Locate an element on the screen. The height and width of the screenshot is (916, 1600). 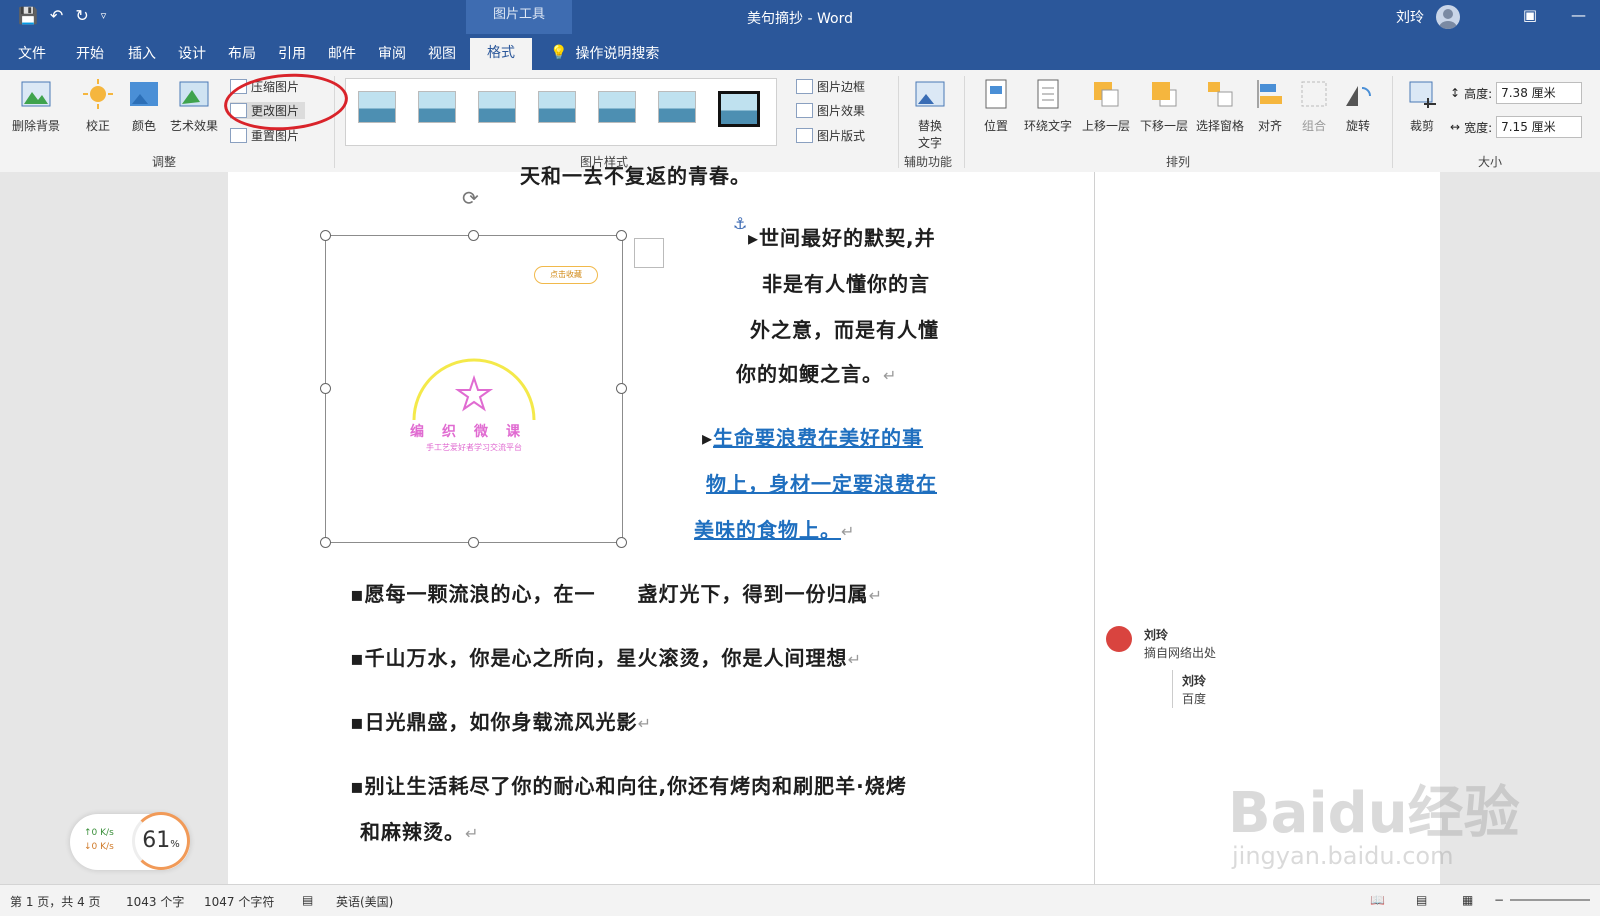
zoom-slider is located at coordinates (1550, 900).